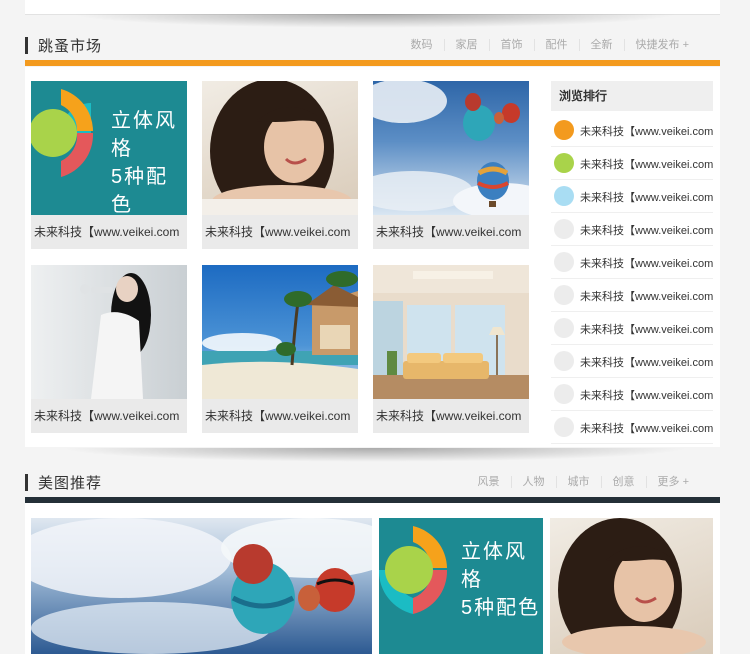  What do you see at coordinates (372, 7) in the screenshot?
I see `top-card` at bounding box center [372, 7].